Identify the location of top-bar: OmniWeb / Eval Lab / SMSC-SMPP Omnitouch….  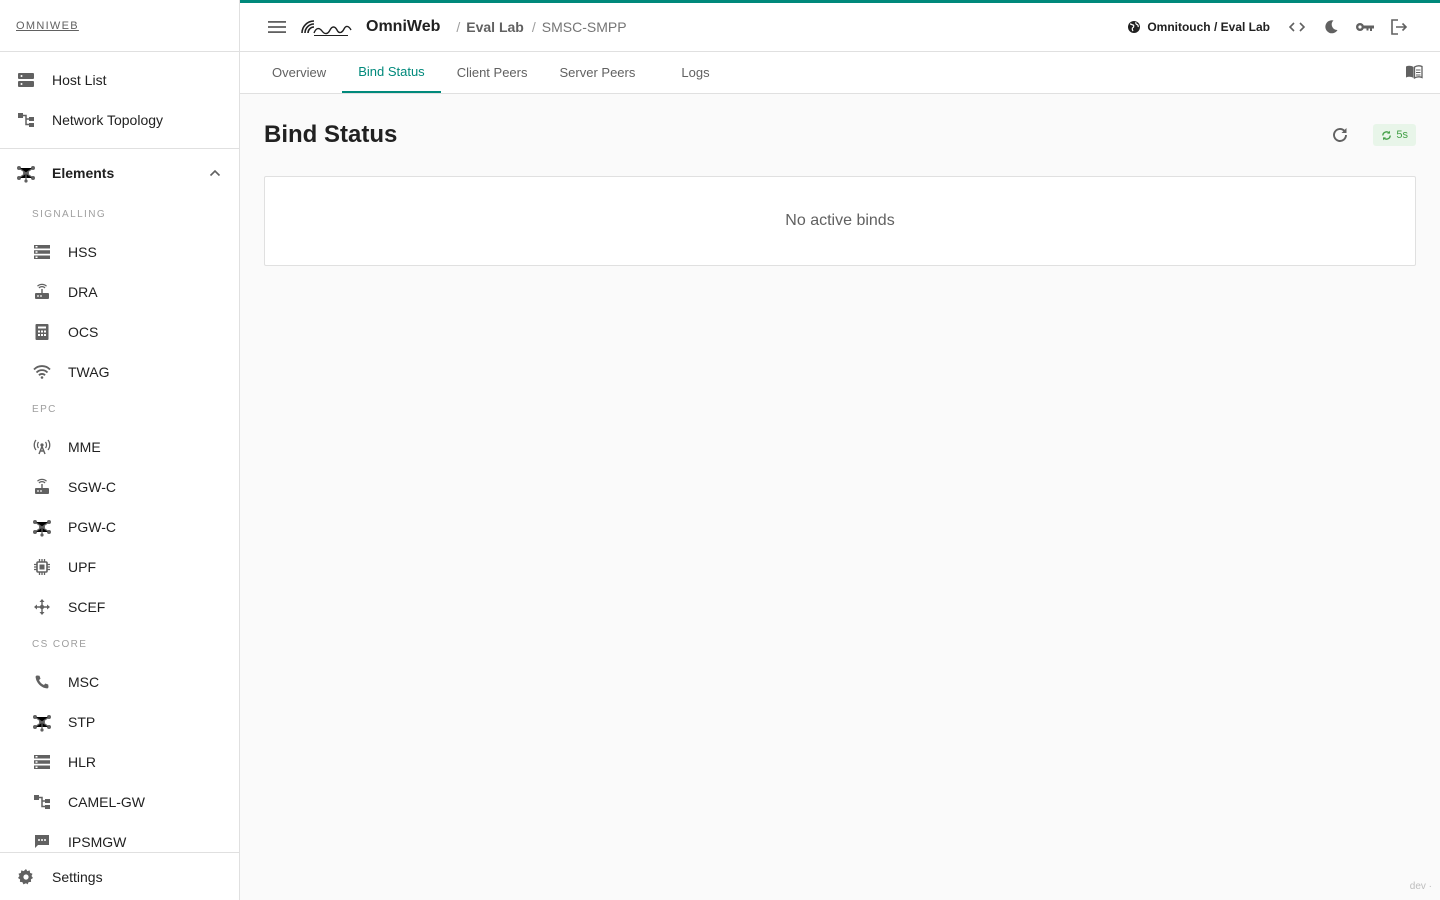
(840, 26).